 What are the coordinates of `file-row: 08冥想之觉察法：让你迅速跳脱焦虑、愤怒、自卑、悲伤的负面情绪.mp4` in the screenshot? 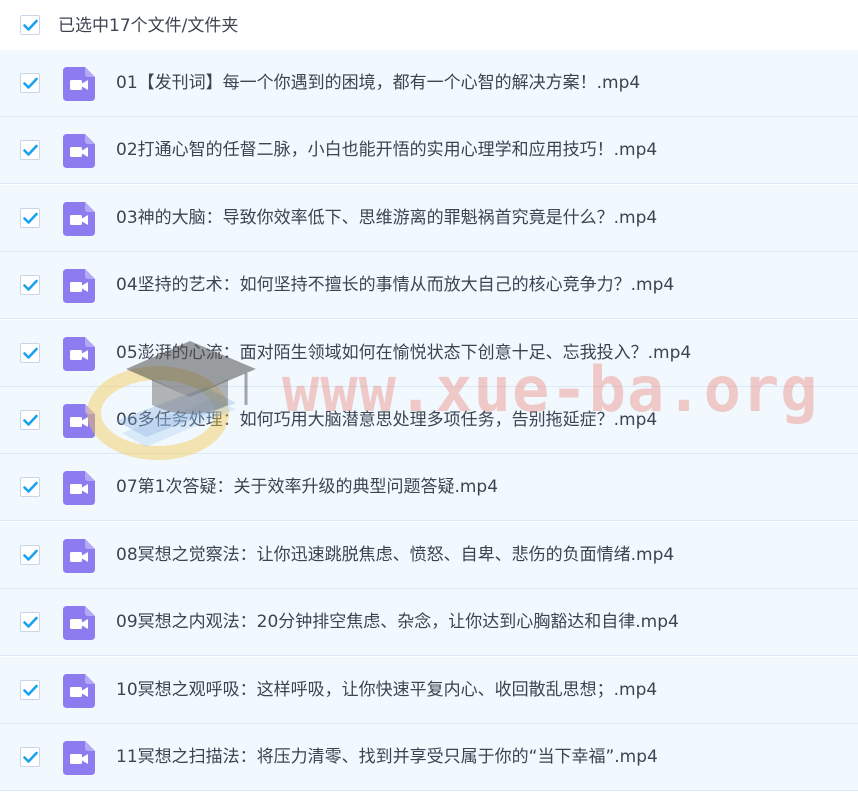 It's located at (429, 555).